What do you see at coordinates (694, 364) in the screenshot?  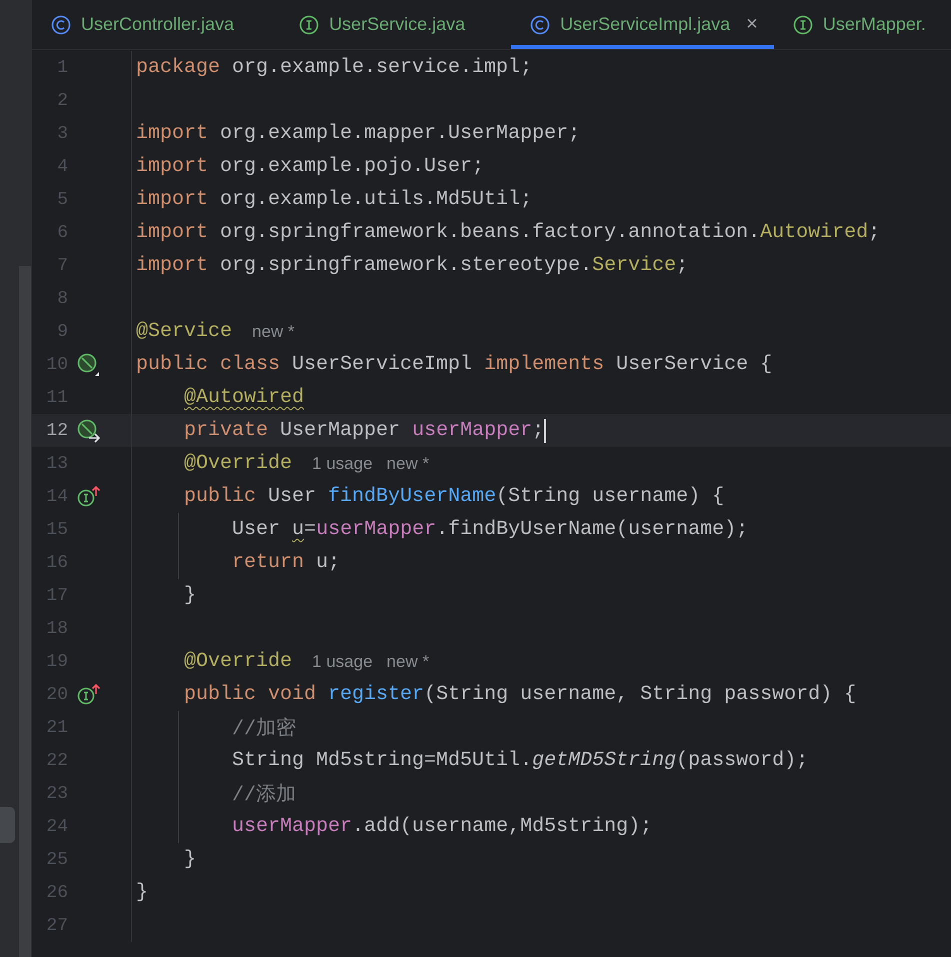 I see `code-token: UserService {` at bounding box center [694, 364].